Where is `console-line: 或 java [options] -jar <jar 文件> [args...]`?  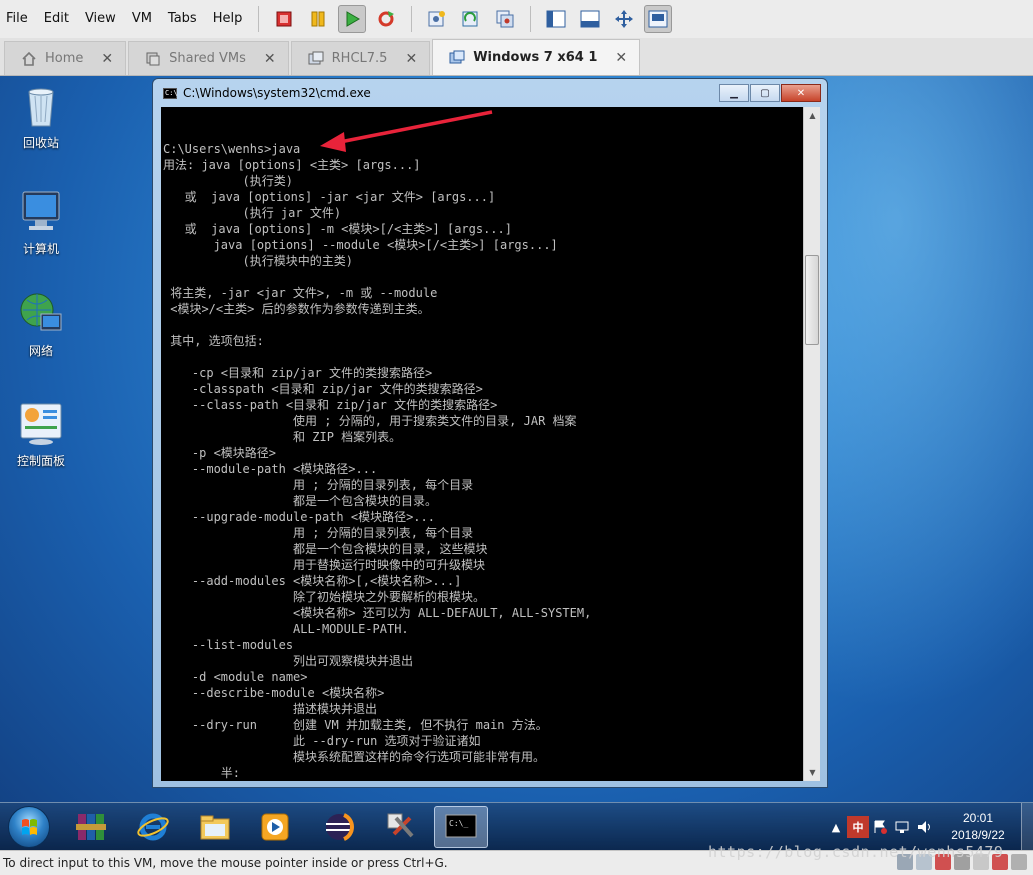
console-line: 或 java [options] -jar <jar 文件> [args...] is located at coordinates (329, 197).